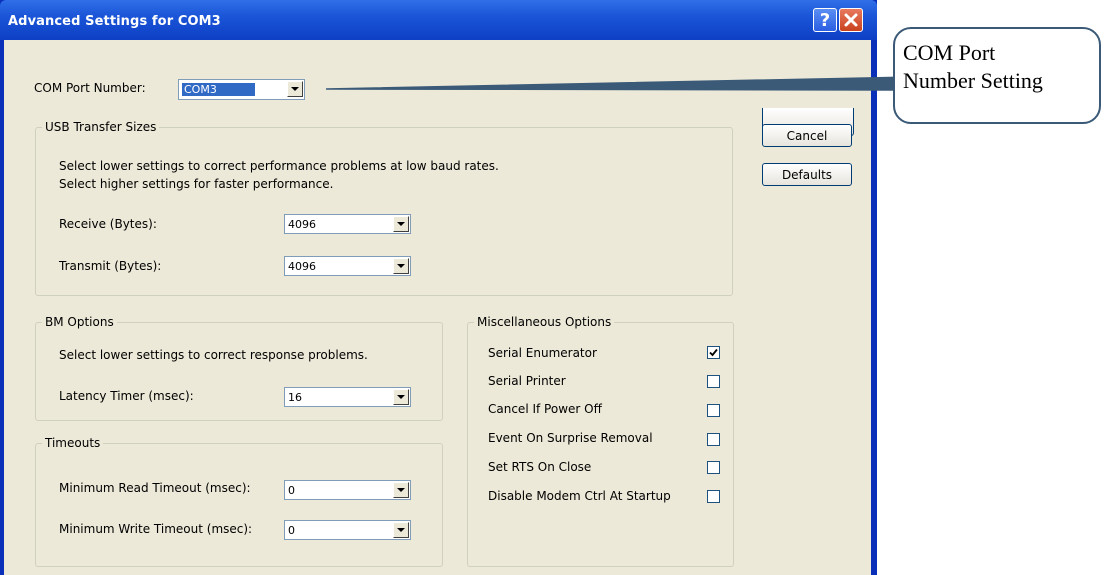 Image resolution: width=1117 pixels, height=575 pixels. I want to click on callout-line1: COM Port, so click(949, 52).